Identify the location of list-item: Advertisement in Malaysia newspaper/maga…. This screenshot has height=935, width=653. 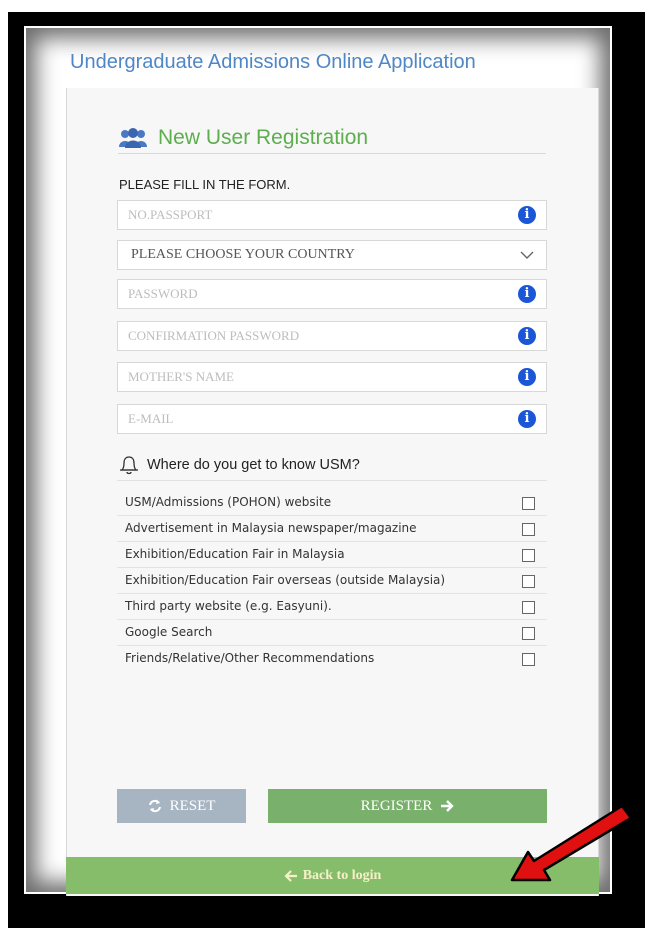
(332, 529).